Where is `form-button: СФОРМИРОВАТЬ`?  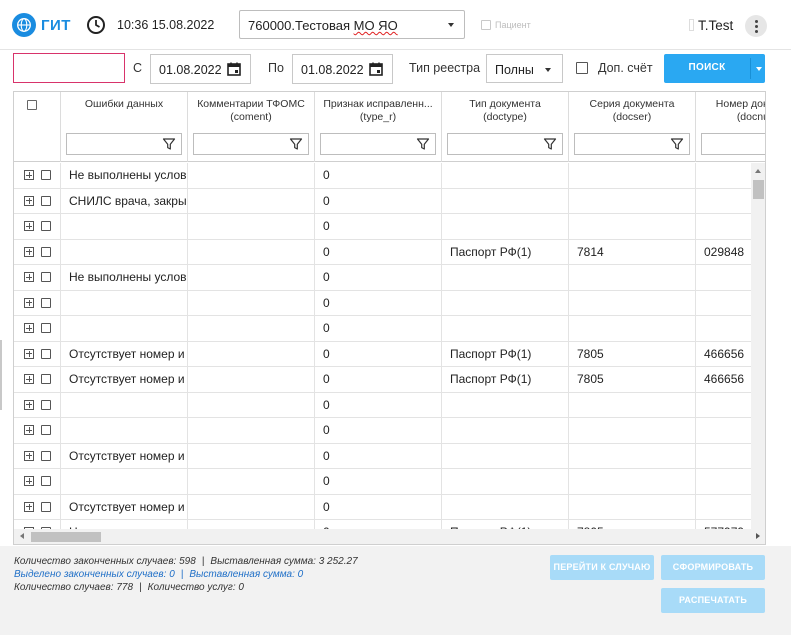
form-button: СФОРМИРОВАТЬ is located at coordinates (713, 567).